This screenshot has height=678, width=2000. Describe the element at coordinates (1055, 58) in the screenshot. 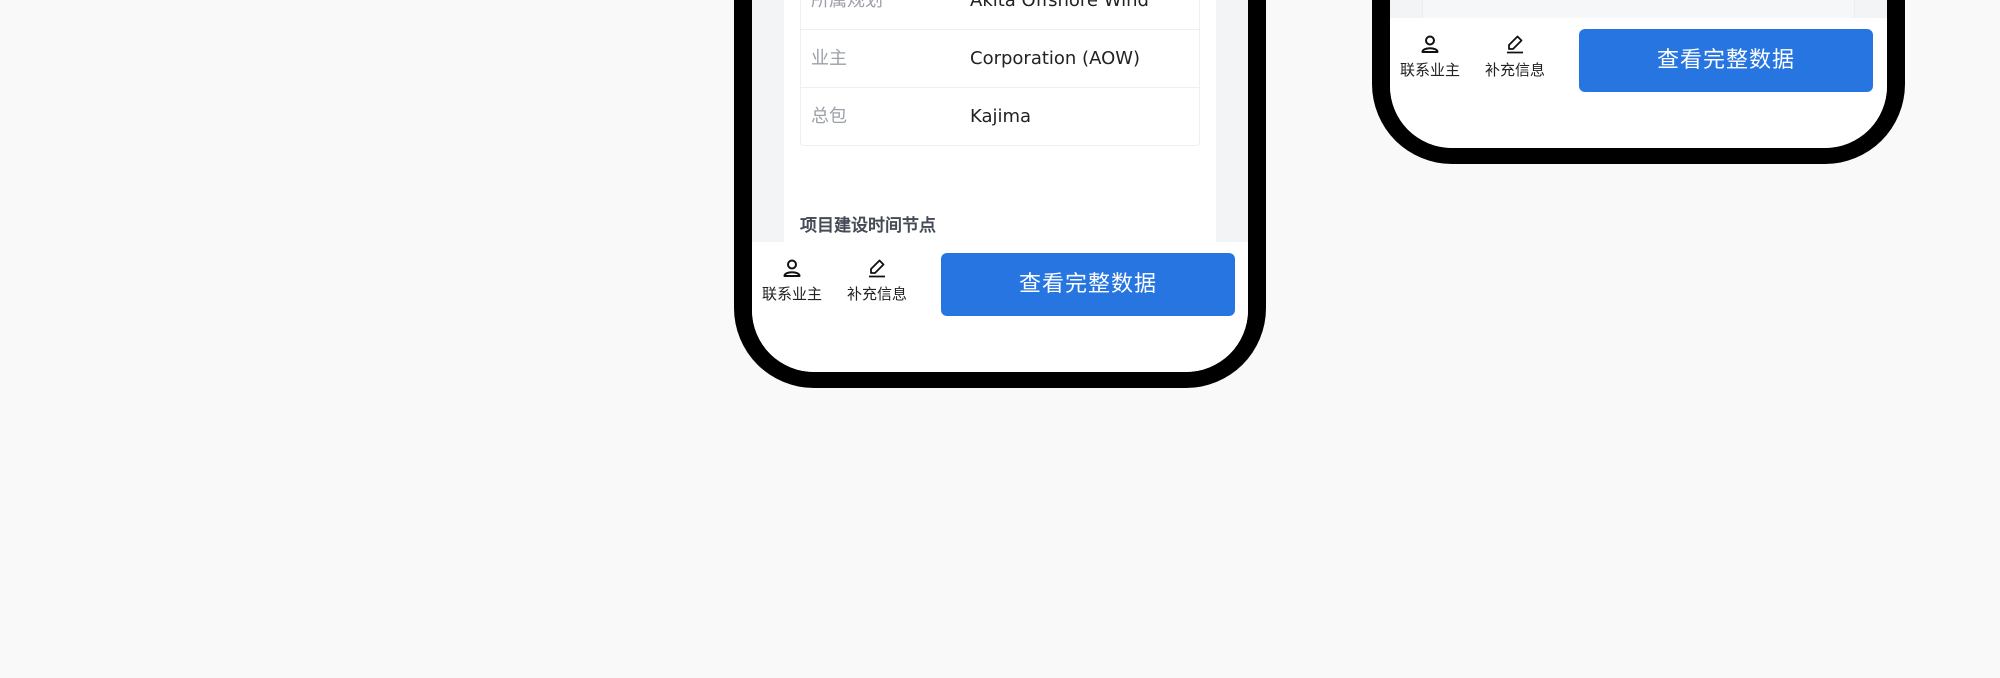

I see `row-value: Corporation (AOW)` at that location.